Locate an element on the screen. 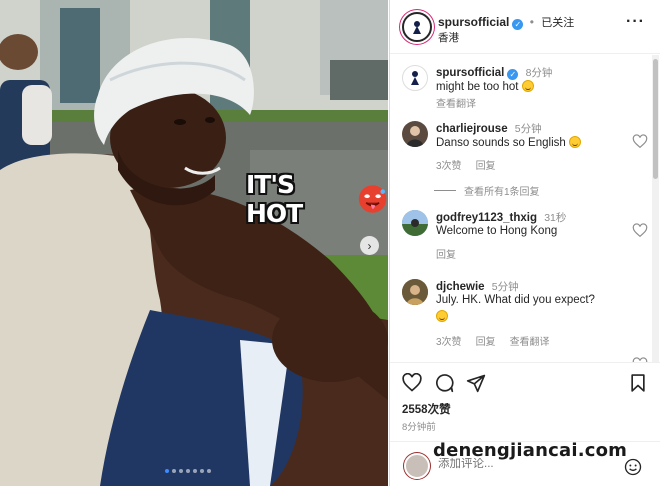 This screenshot has width=660, height=486. scrollbar-thumb is located at coordinates (655, 119).